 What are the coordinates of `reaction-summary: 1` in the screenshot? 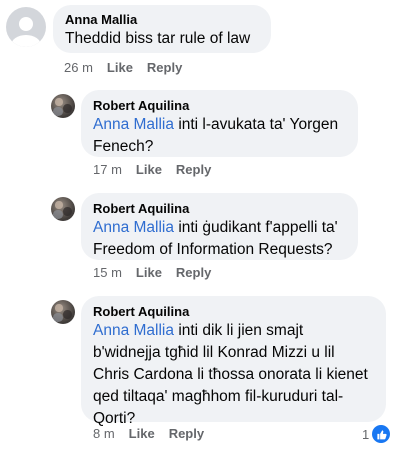 It's located at (376, 434).